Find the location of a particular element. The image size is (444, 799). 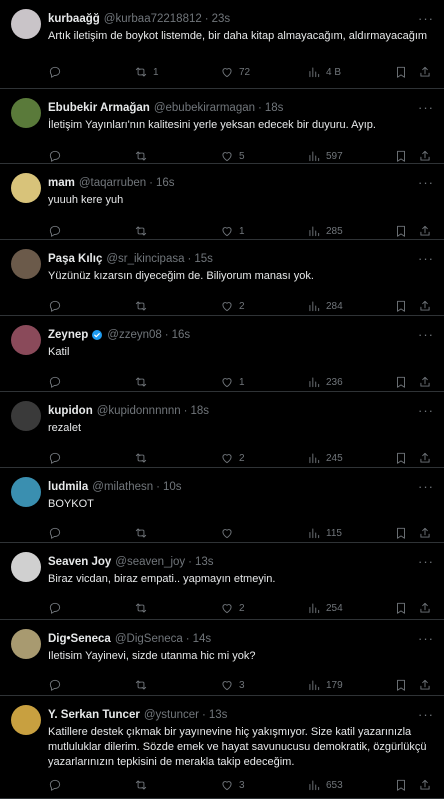

views-button: 285 is located at coordinates (325, 231).